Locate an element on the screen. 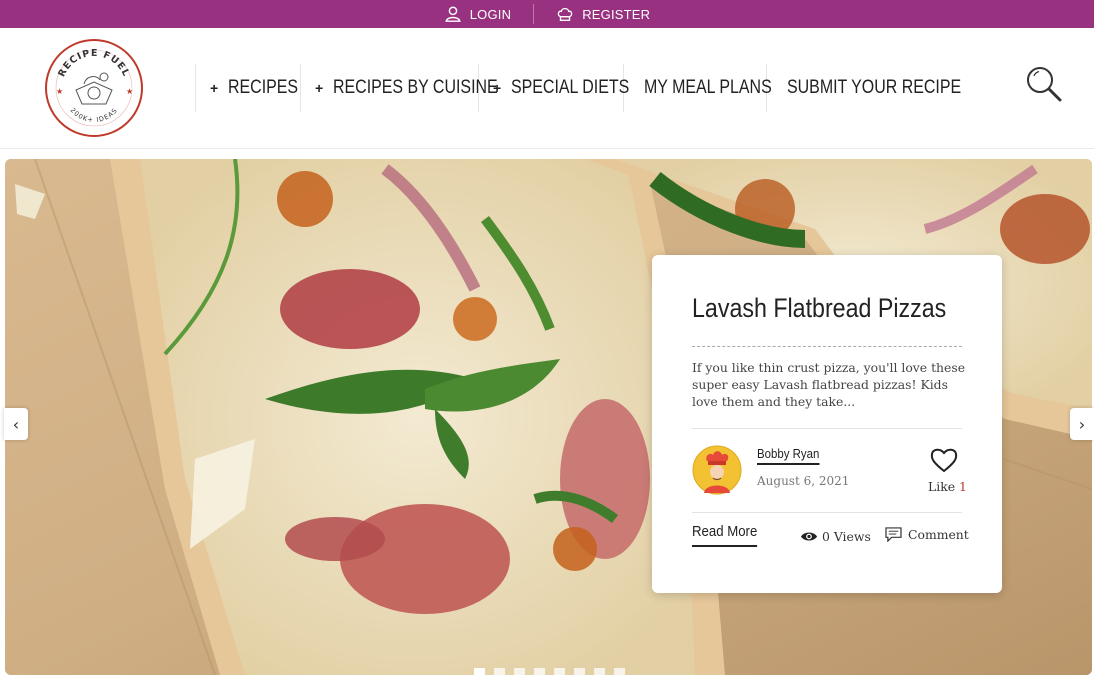 The image size is (1094, 675). search-icon is located at coordinates (1044, 84).